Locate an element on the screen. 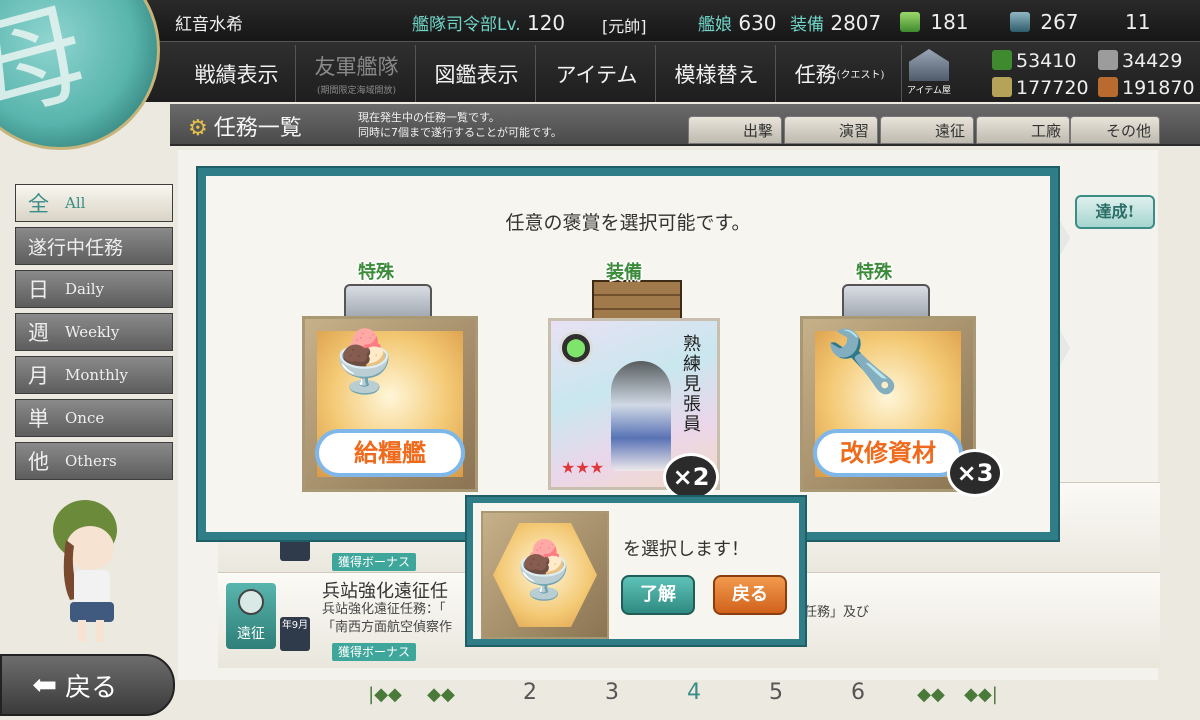 This screenshot has width=1200, height=720. page-3: 3 is located at coordinates (612, 692).